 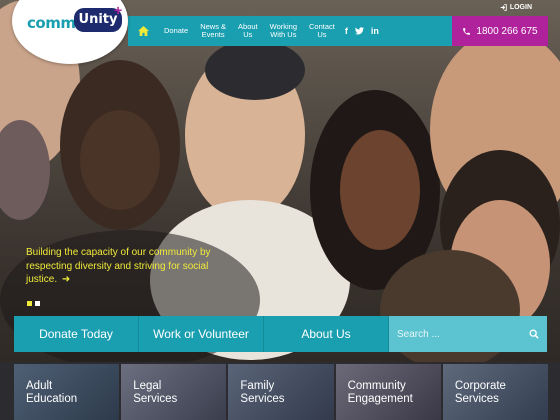 I want to click on nav-news-events: News & Events, so click(x=213, y=31).